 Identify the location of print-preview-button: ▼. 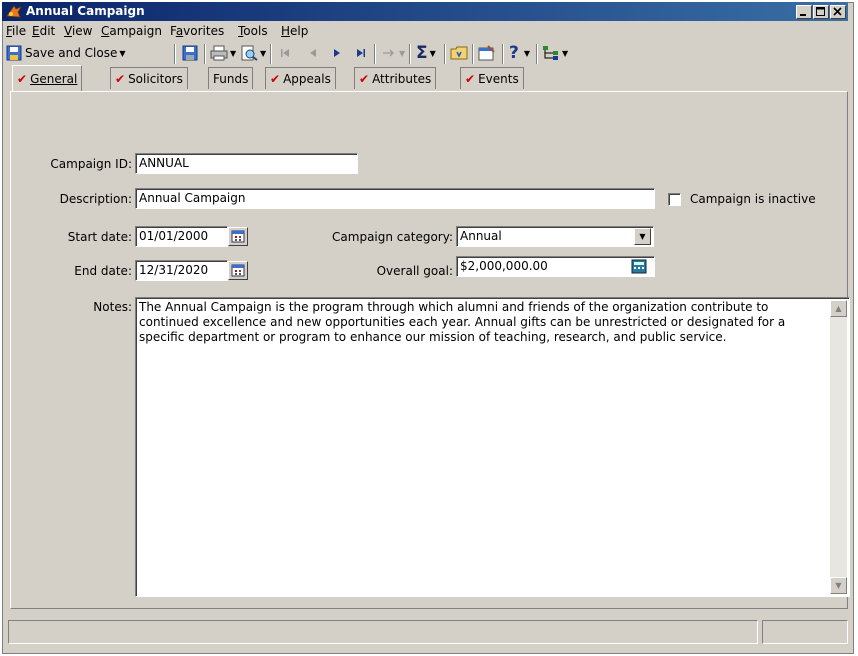
(253, 53).